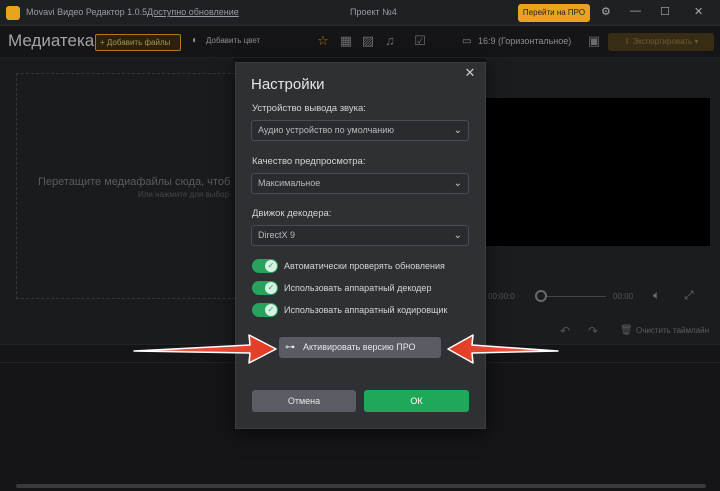  I want to click on ok-button: ОК, so click(416, 401).